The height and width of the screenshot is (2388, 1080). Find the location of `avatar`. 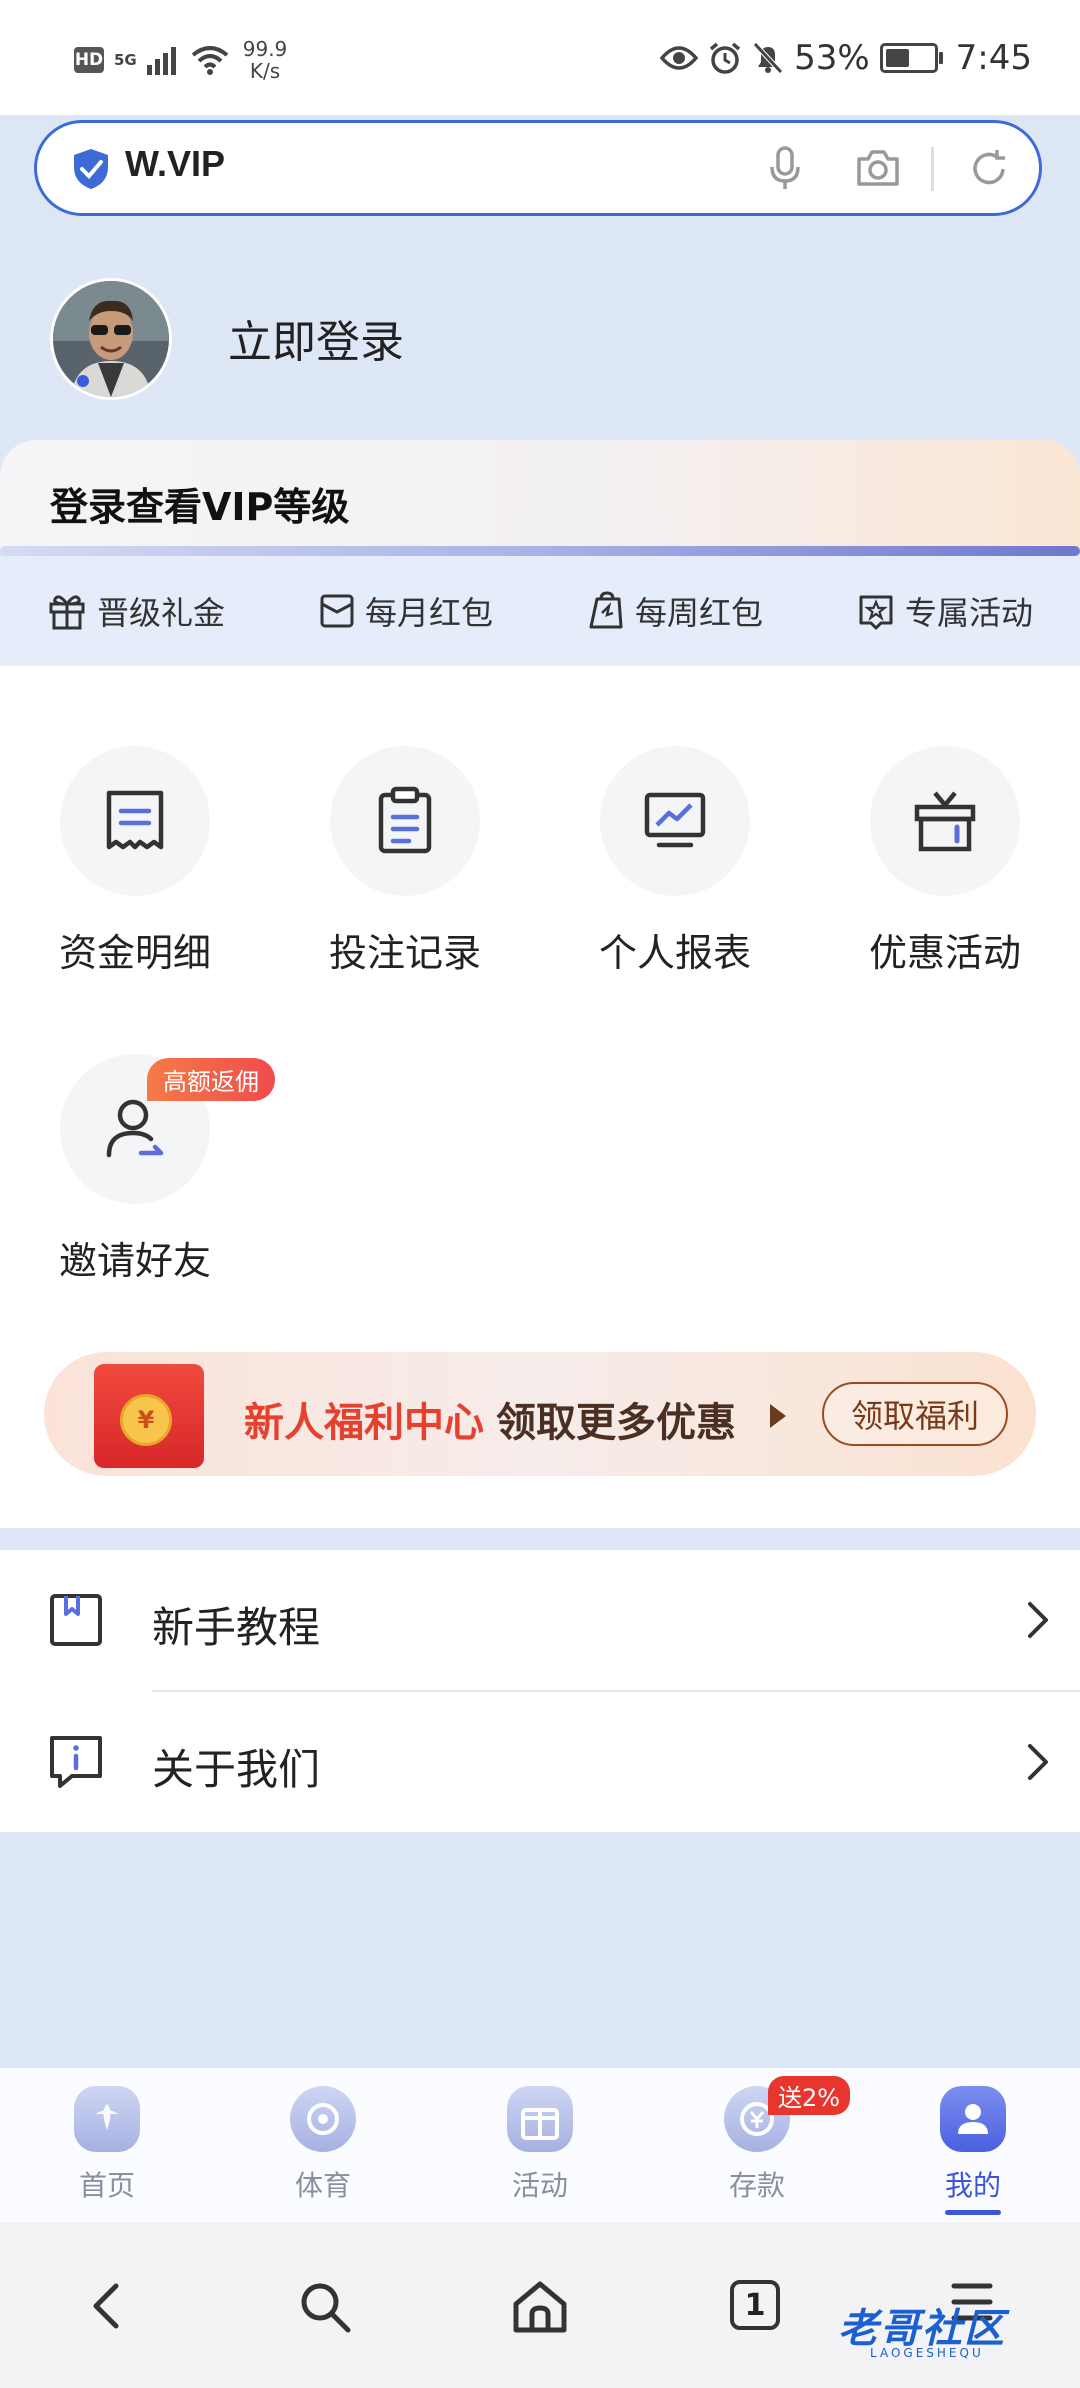

avatar is located at coordinates (111, 339).